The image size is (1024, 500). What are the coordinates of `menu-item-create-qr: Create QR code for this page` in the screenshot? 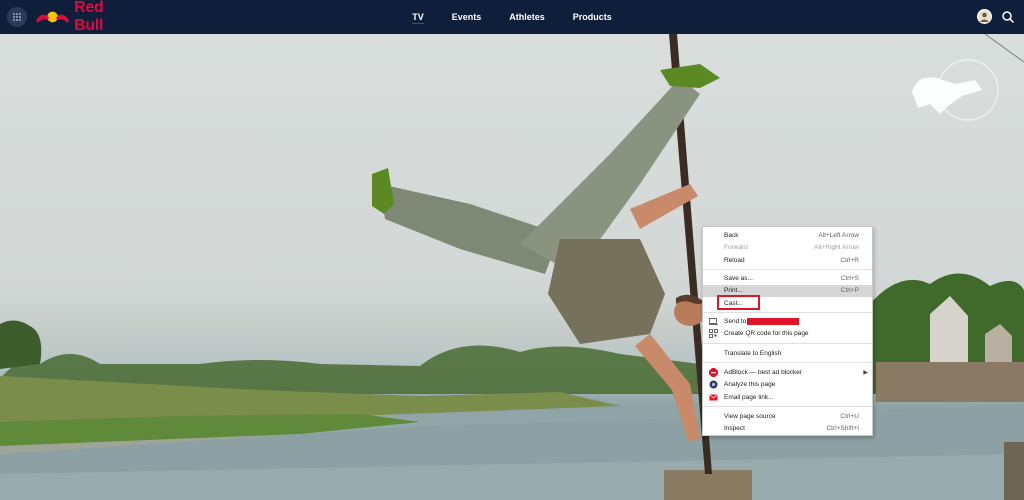 It's located at (787, 334).